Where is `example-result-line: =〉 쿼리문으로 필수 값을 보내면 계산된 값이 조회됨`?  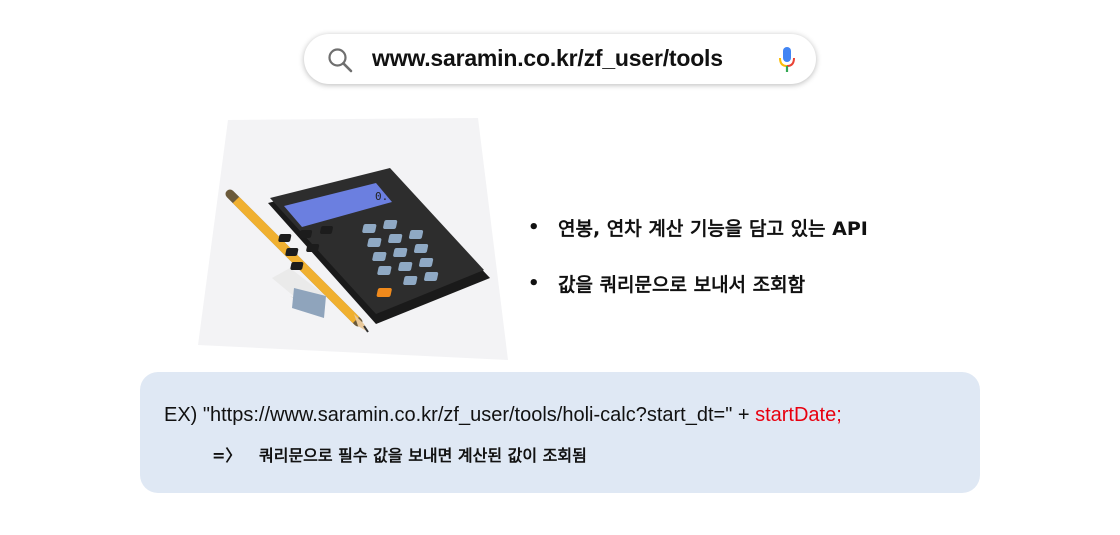
example-result-line: =〉 쿼리문으로 필수 값을 보내면 계산된 값이 조회됨 is located at coordinates (399, 454).